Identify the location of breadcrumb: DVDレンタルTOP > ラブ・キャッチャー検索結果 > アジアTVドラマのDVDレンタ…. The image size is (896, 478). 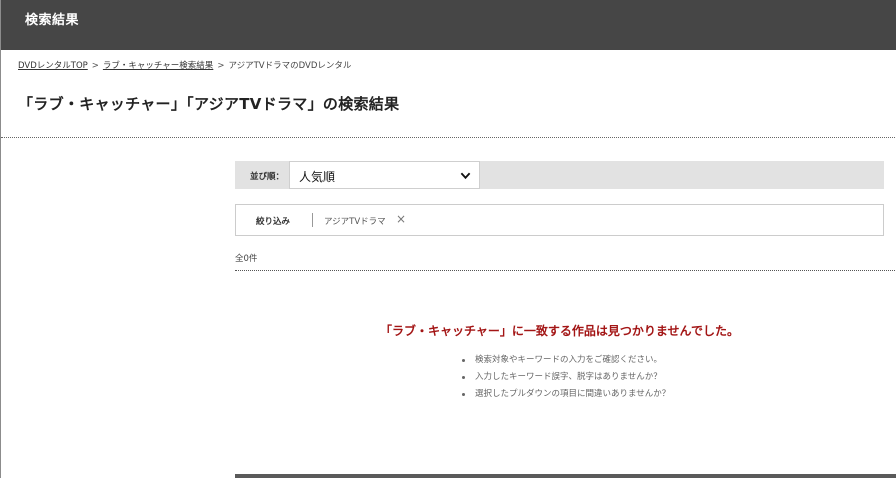
(184, 65).